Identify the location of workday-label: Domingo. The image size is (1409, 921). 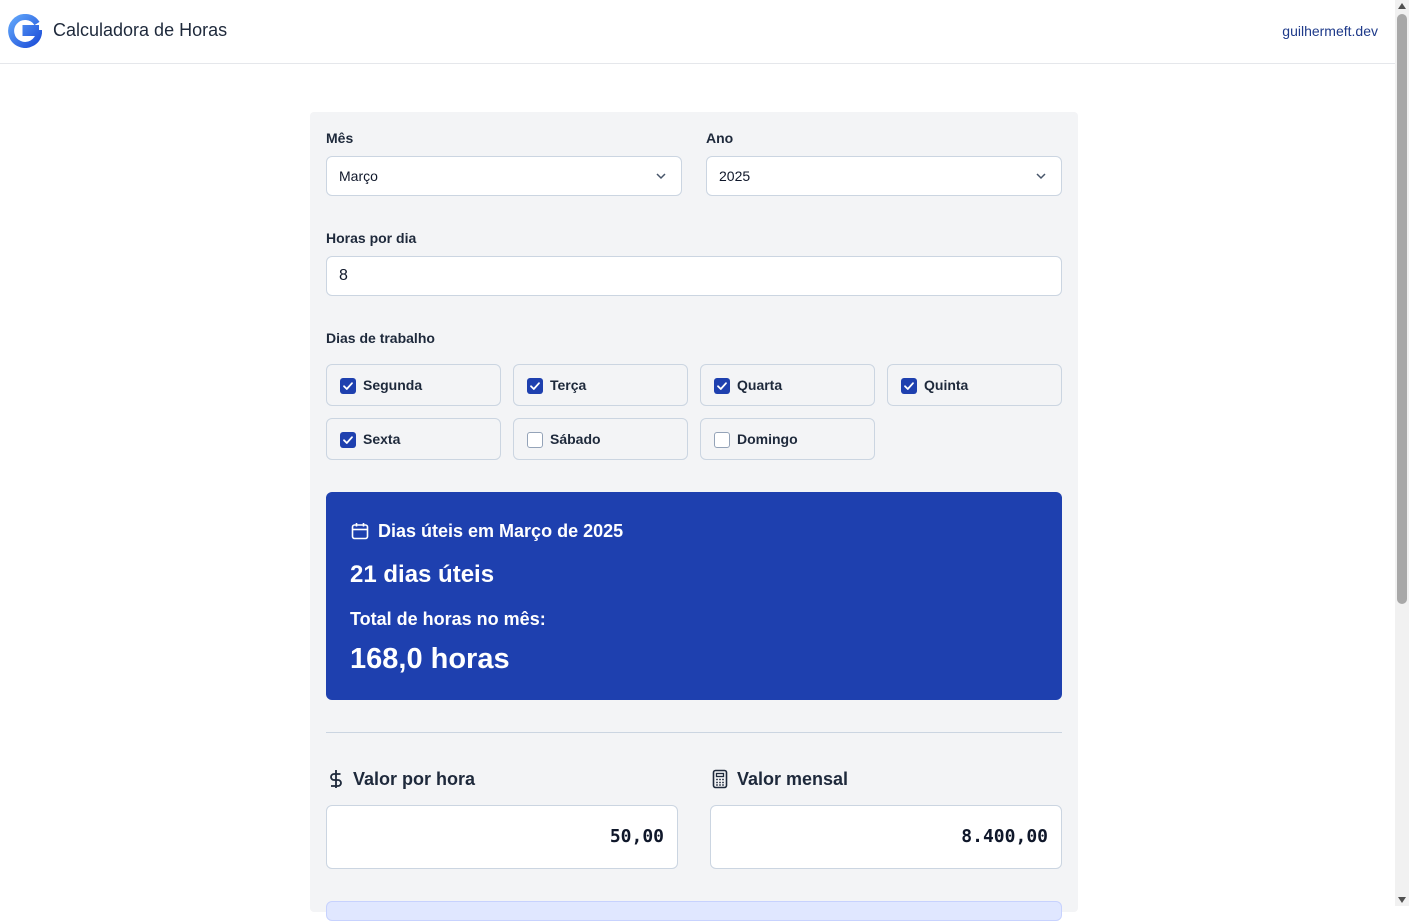
(767, 439).